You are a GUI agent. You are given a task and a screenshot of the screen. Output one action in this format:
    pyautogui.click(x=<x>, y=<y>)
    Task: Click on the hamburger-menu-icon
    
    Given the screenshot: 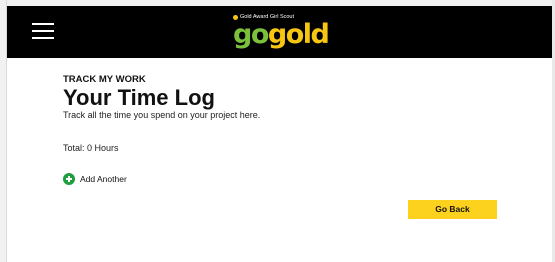 What is the action you would take?
    pyautogui.click(x=43, y=31)
    